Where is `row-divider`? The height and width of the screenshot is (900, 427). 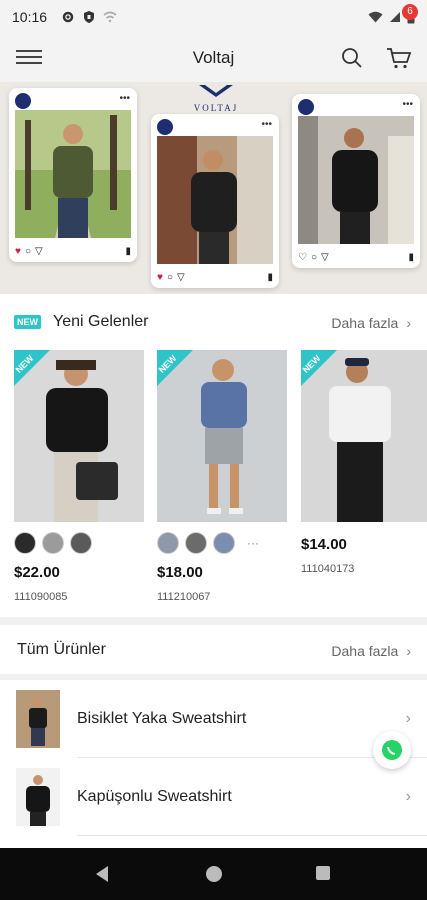
row-divider is located at coordinates (252, 835).